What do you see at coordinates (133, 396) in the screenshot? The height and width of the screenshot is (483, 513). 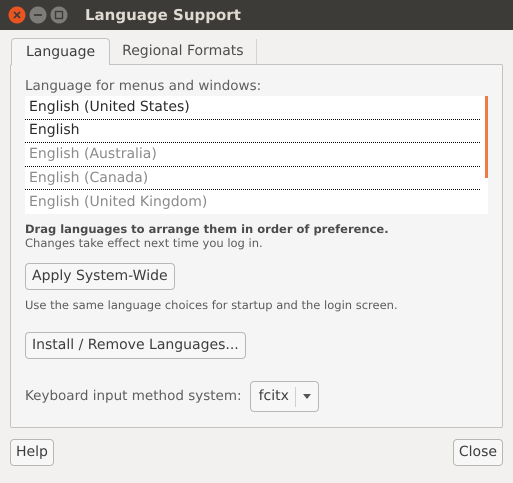 I see `input-method-label: Keyboard input method system:` at bounding box center [133, 396].